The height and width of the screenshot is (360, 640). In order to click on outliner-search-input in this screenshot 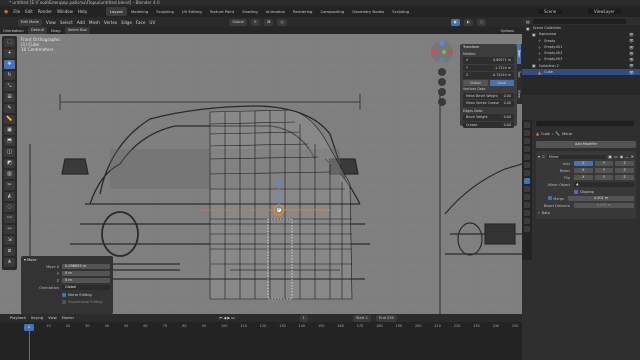, I will do `click(579, 21)`.